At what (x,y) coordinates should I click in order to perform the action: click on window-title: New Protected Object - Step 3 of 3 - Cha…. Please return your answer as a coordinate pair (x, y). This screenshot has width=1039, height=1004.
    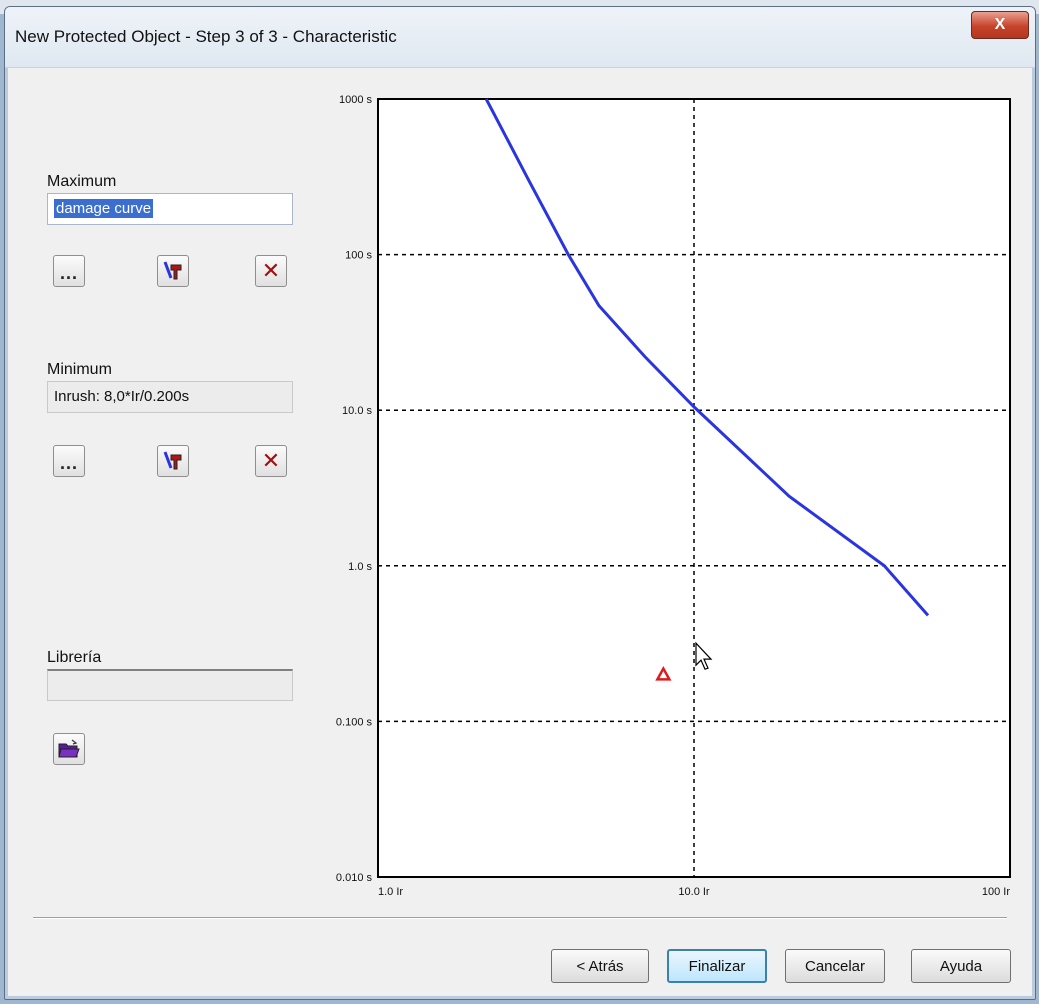
    Looking at the image, I should click on (206, 36).